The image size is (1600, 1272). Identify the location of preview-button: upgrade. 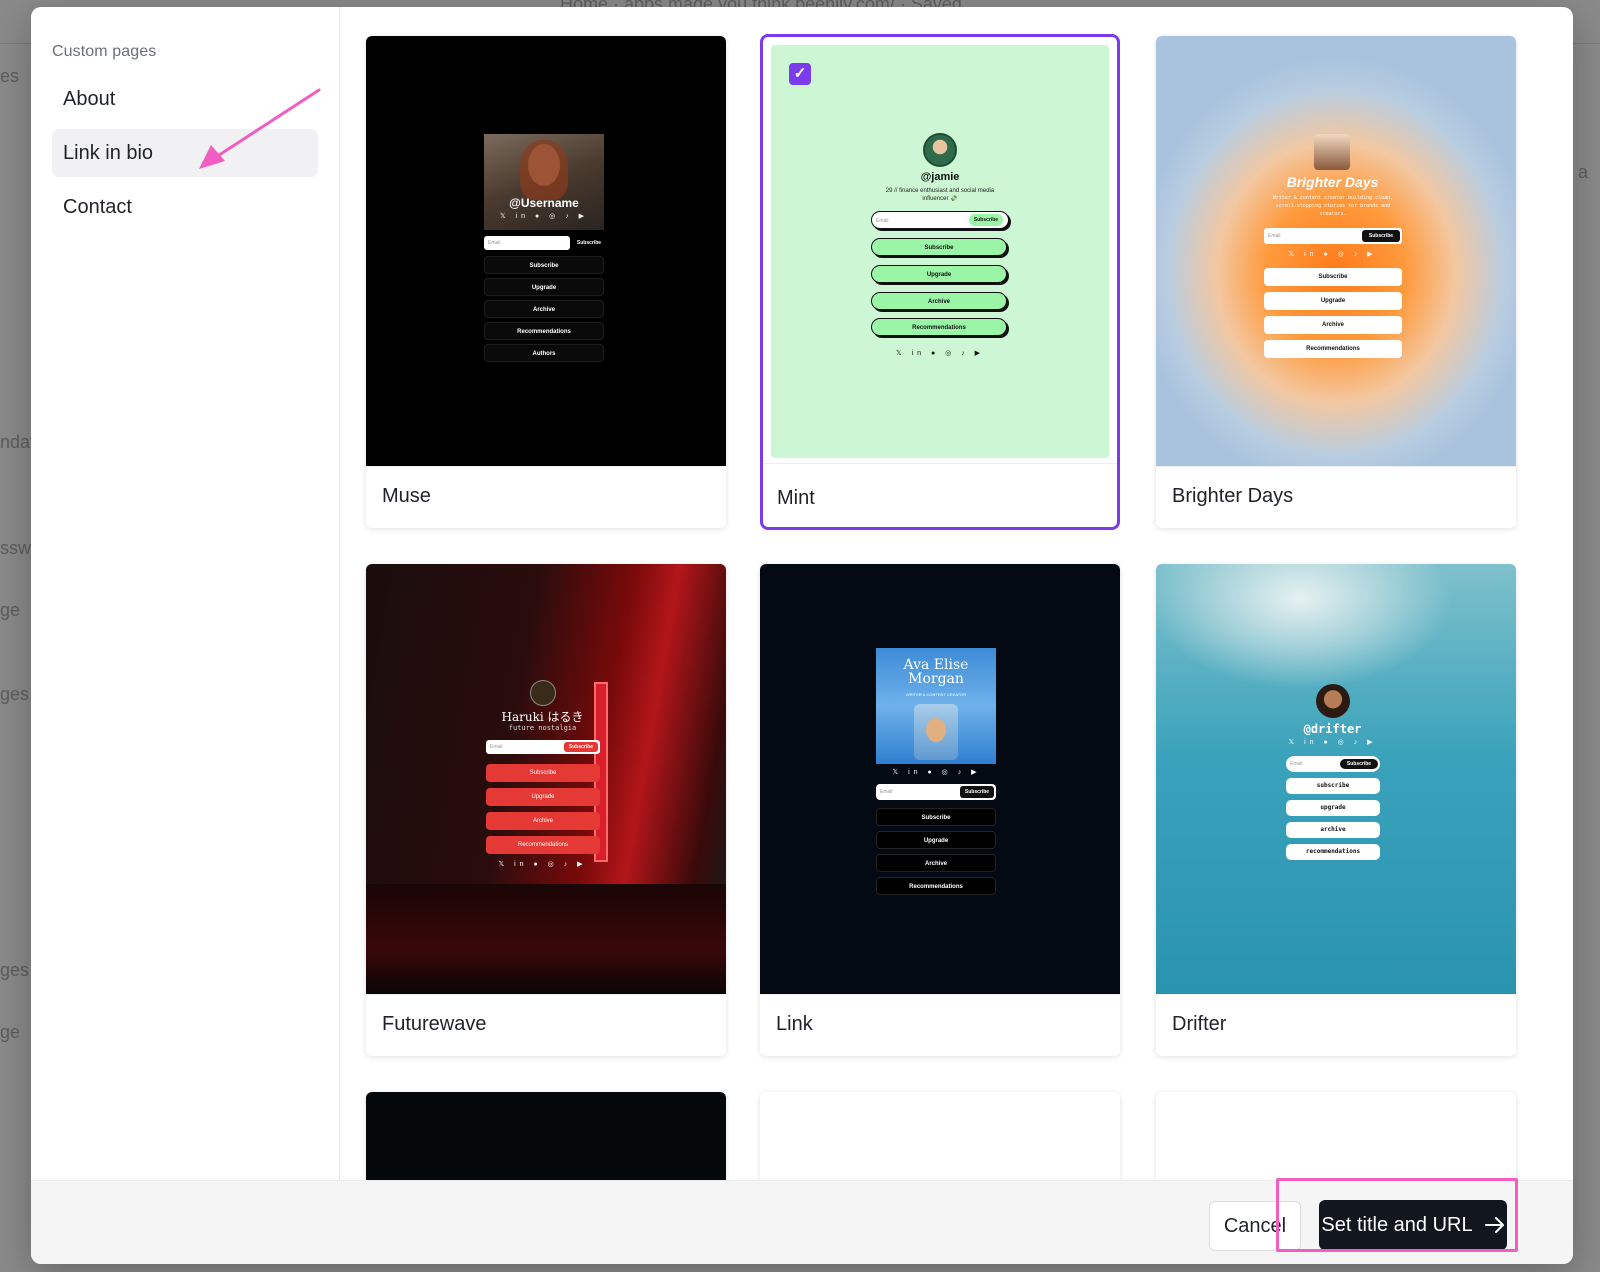
(1333, 808).